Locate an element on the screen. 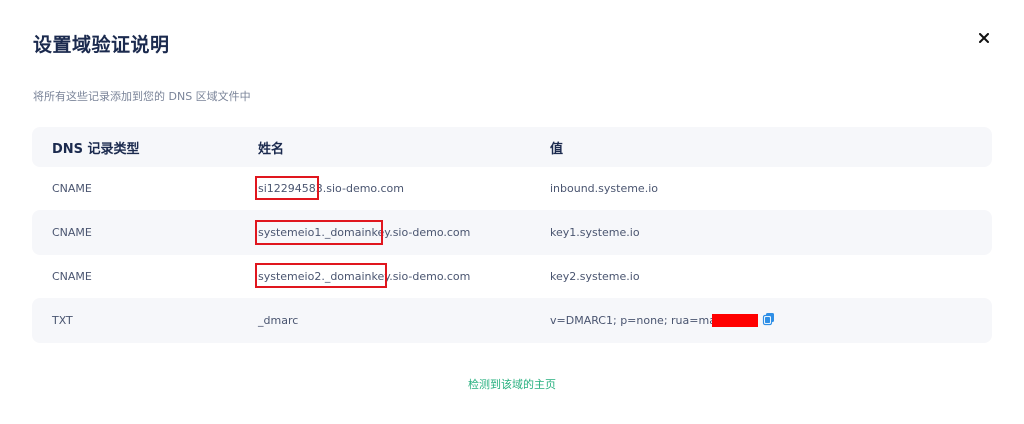 The height and width of the screenshot is (424, 1024). table-row: TXT _dmarc v=DMARC1; p=none; rua=mailto is located at coordinates (512, 320).